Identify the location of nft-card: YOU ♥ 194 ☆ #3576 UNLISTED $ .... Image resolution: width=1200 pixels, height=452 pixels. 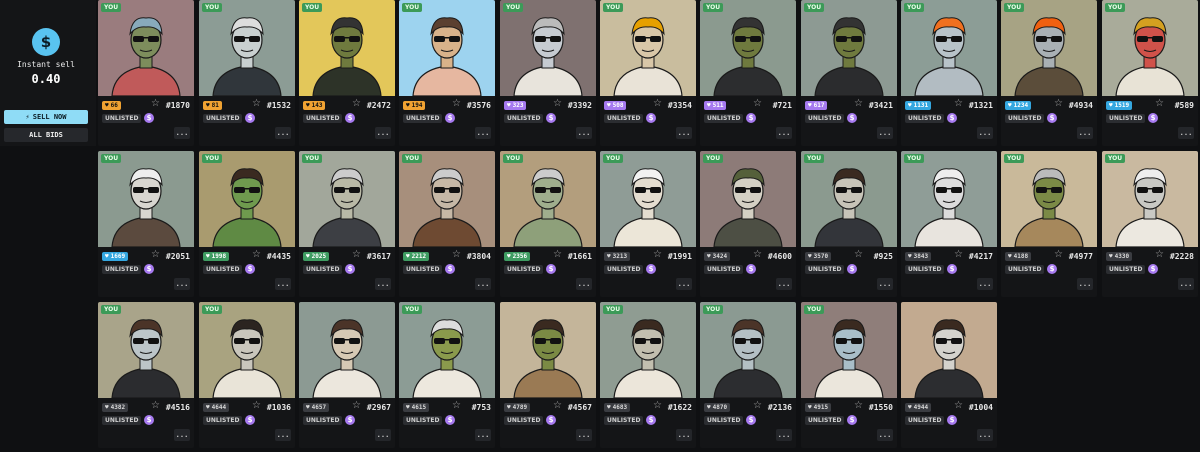
(447, 73).